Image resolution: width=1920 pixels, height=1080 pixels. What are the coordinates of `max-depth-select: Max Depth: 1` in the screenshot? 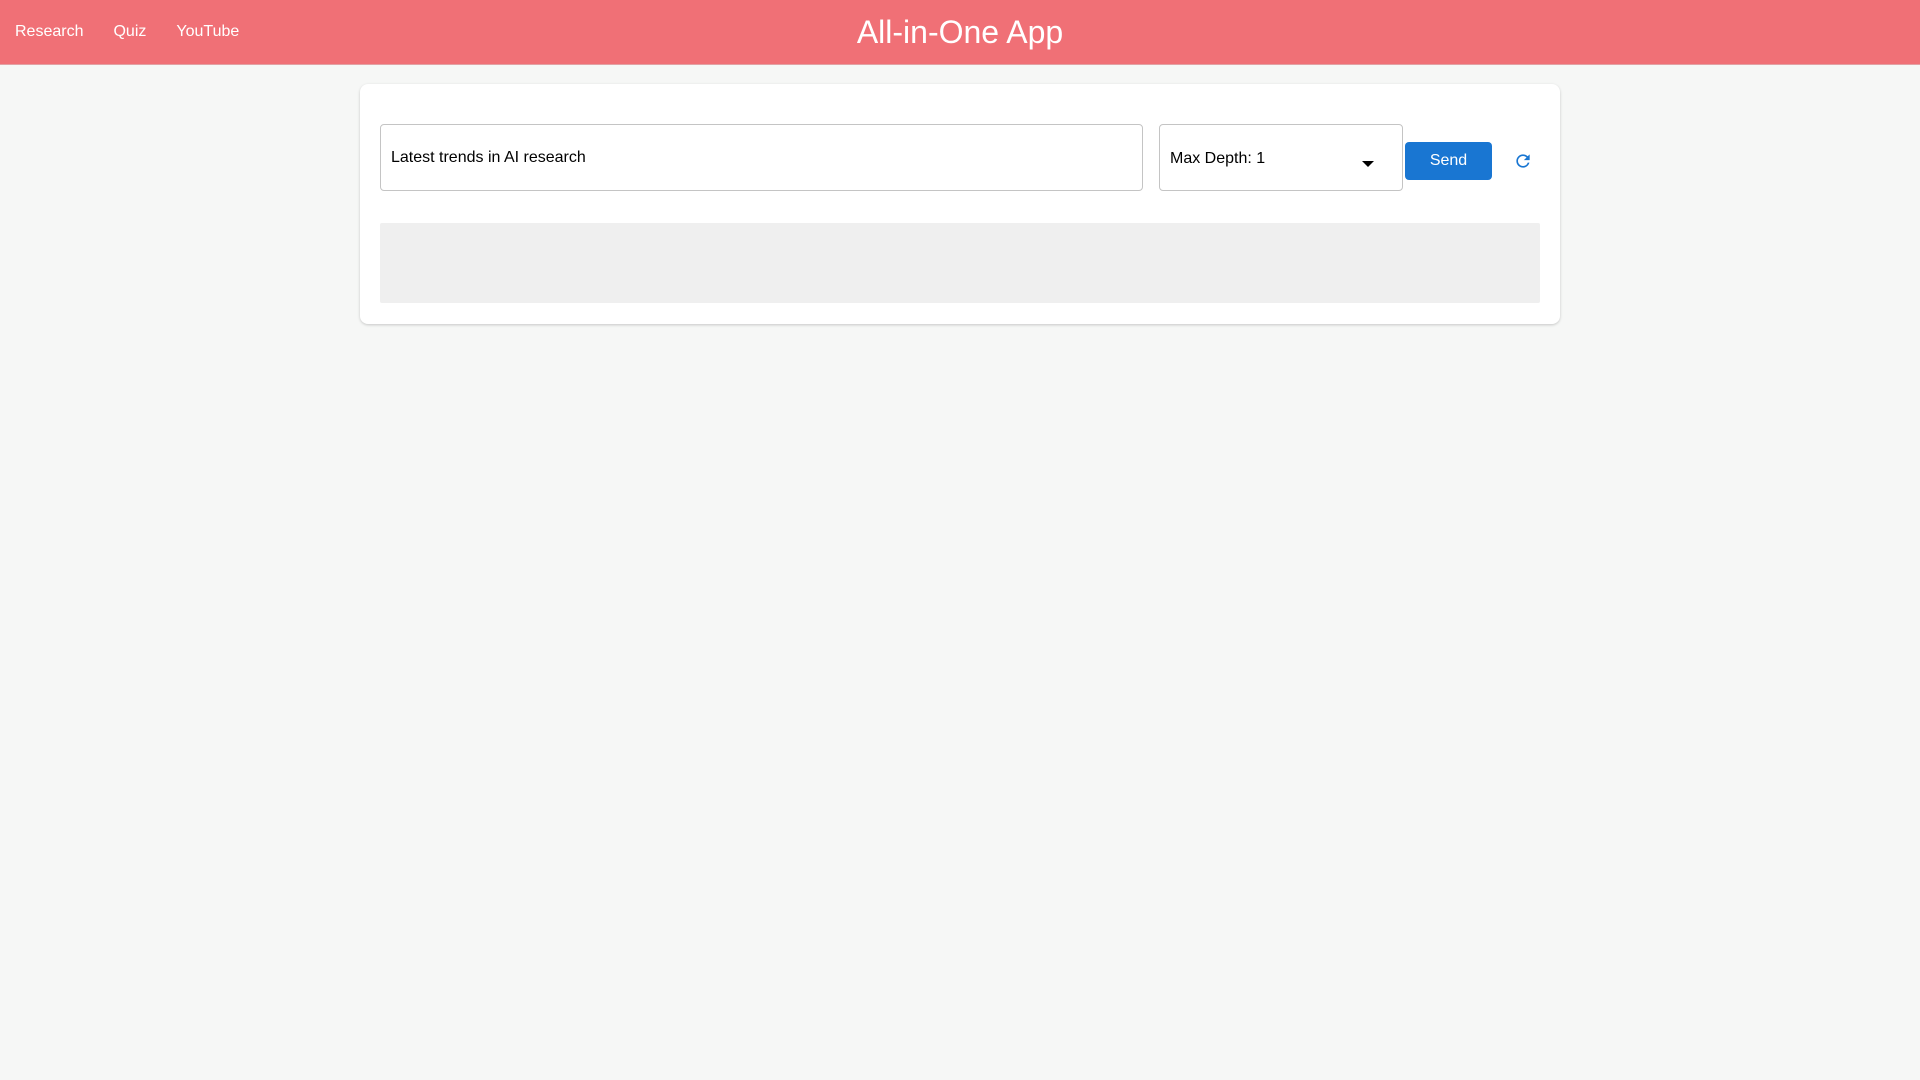 It's located at (1281, 157).